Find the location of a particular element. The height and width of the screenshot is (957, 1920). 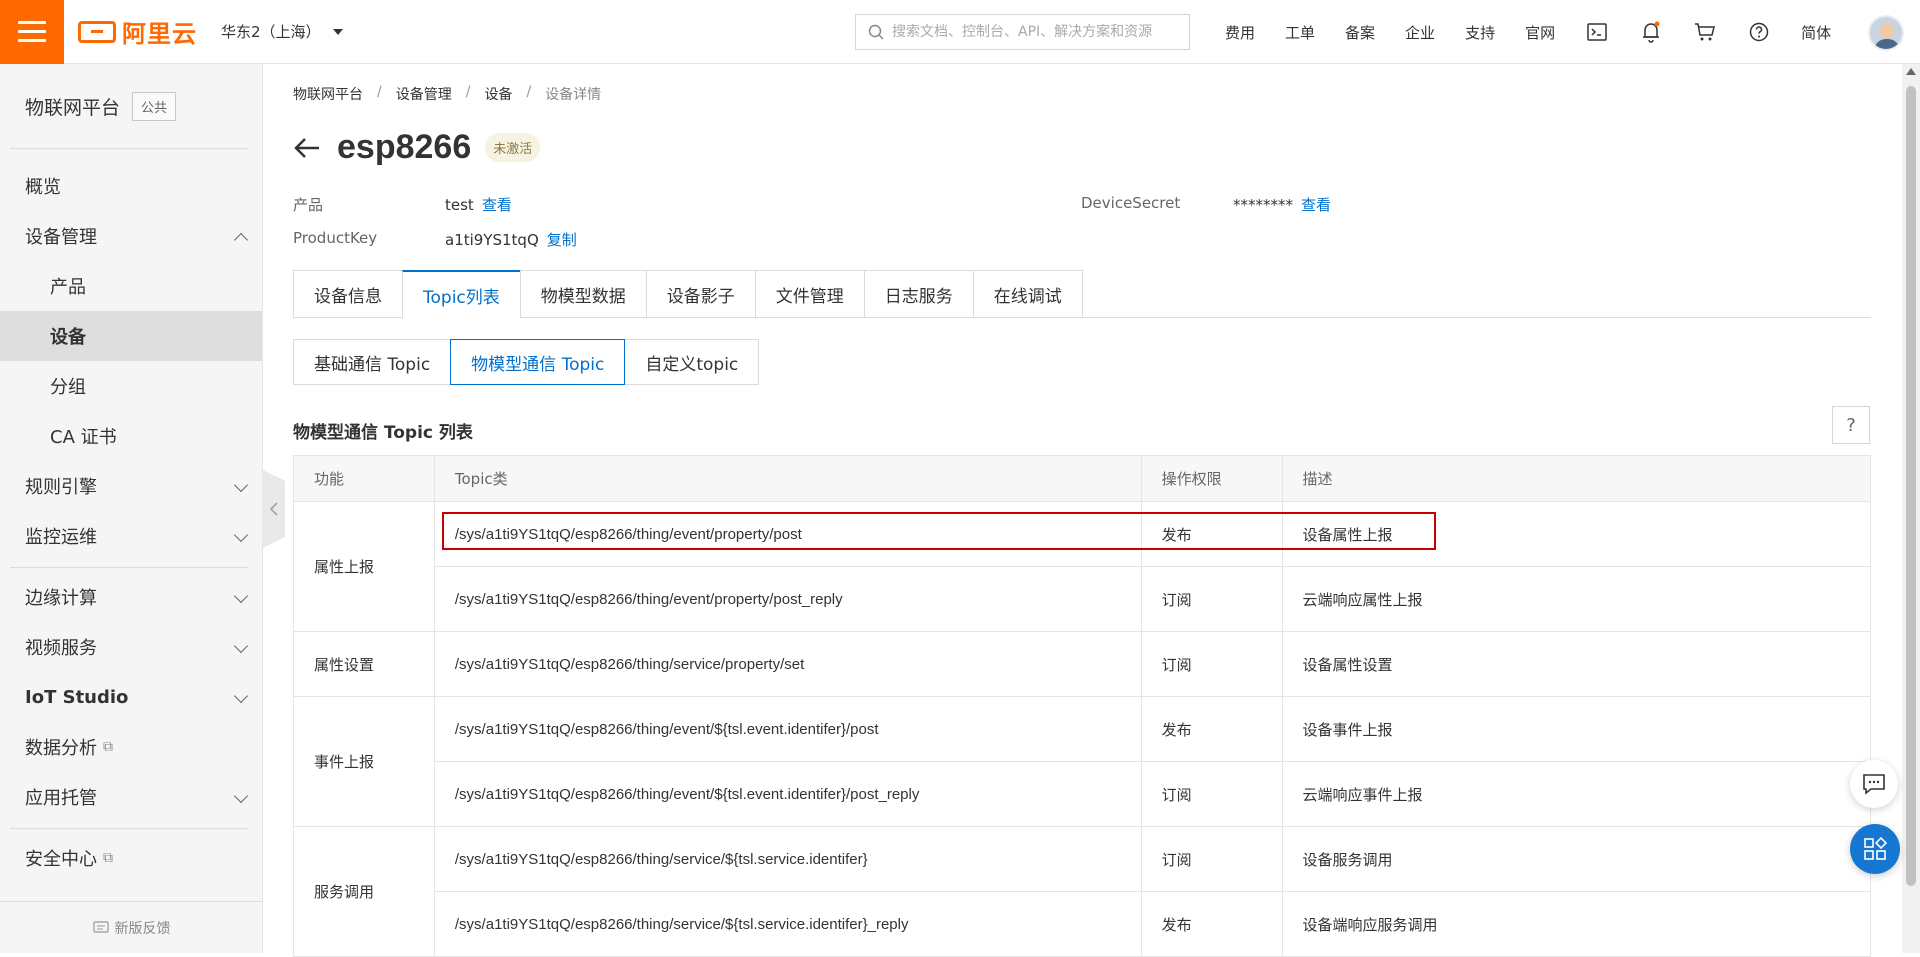

sidebar-item-label: 规则引擎 is located at coordinates (61, 487).